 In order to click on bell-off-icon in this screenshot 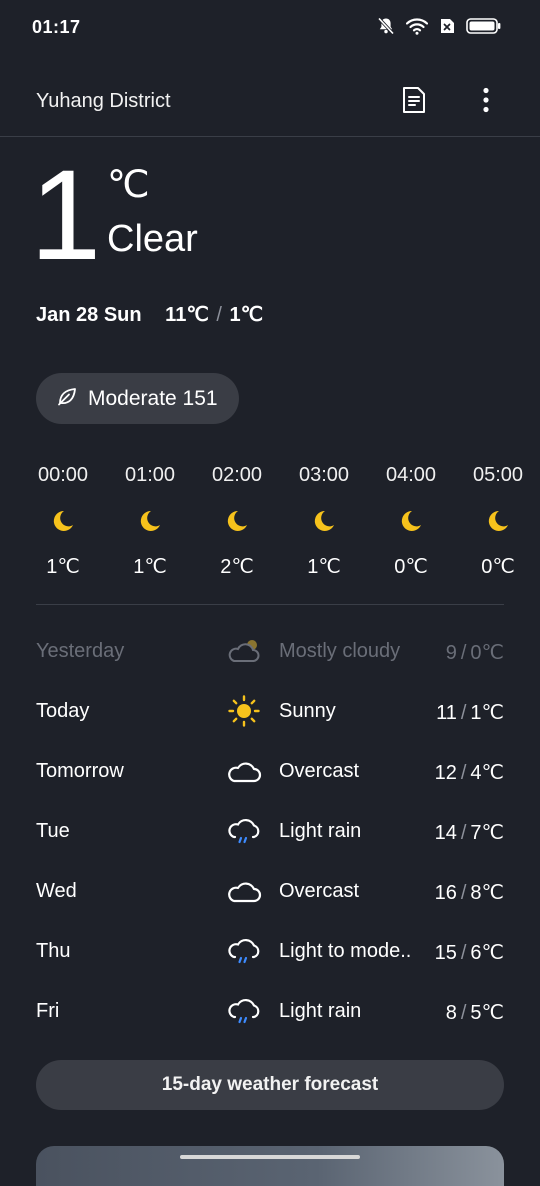, I will do `click(386, 26)`.